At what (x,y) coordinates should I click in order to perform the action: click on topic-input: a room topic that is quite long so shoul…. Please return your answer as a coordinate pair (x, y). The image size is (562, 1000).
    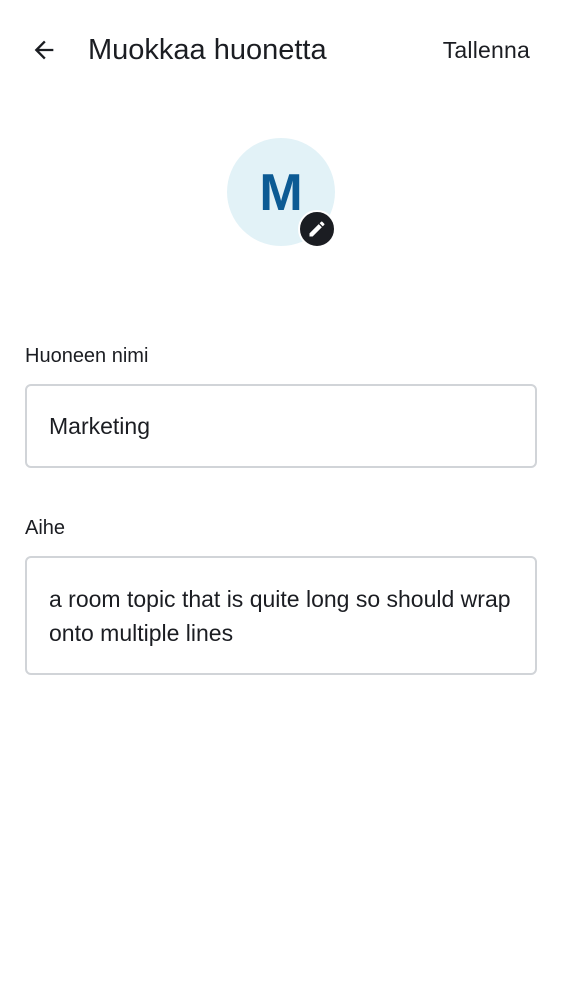
    Looking at the image, I should click on (281, 615).